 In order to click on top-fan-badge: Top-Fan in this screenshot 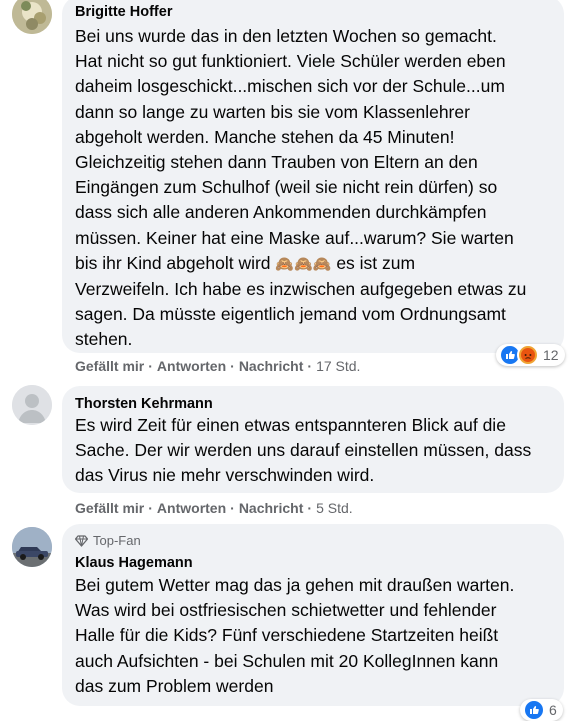, I will do `click(108, 540)`.